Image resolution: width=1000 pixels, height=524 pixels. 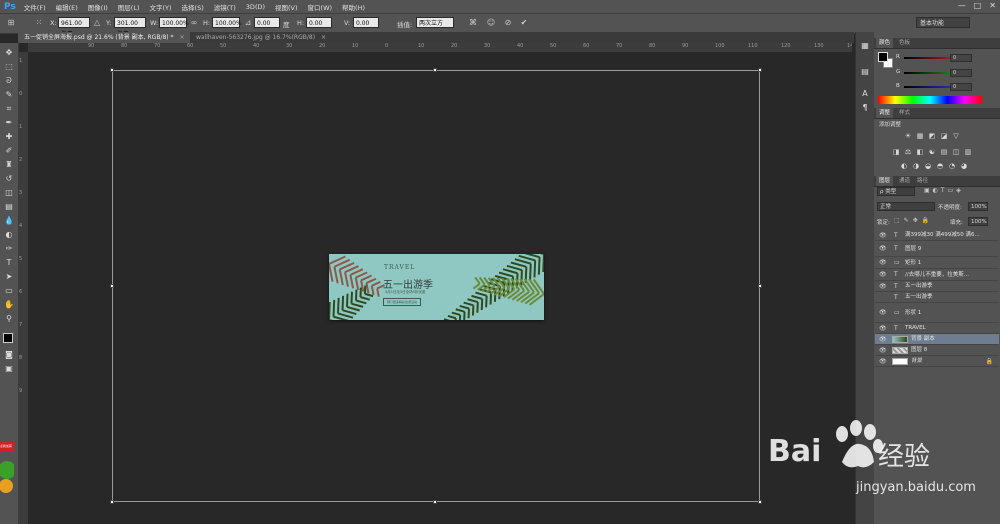 What do you see at coordinates (968, 152) in the screenshot?
I see `adjustment-icon: ▥` at bounding box center [968, 152].